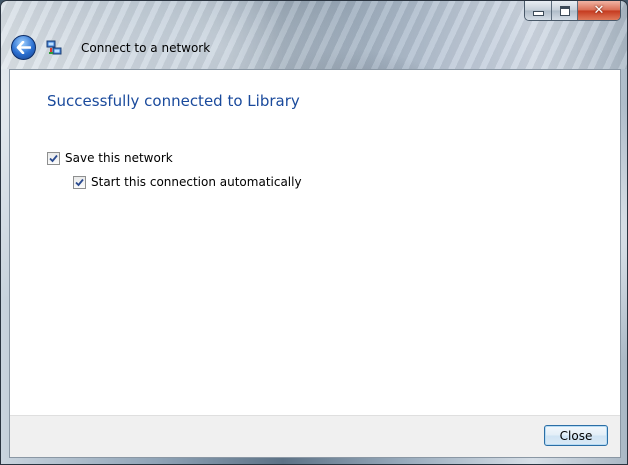 This screenshot has height=465, width=628. I want to click on caption-buttons: ✕, so click(572, 11).